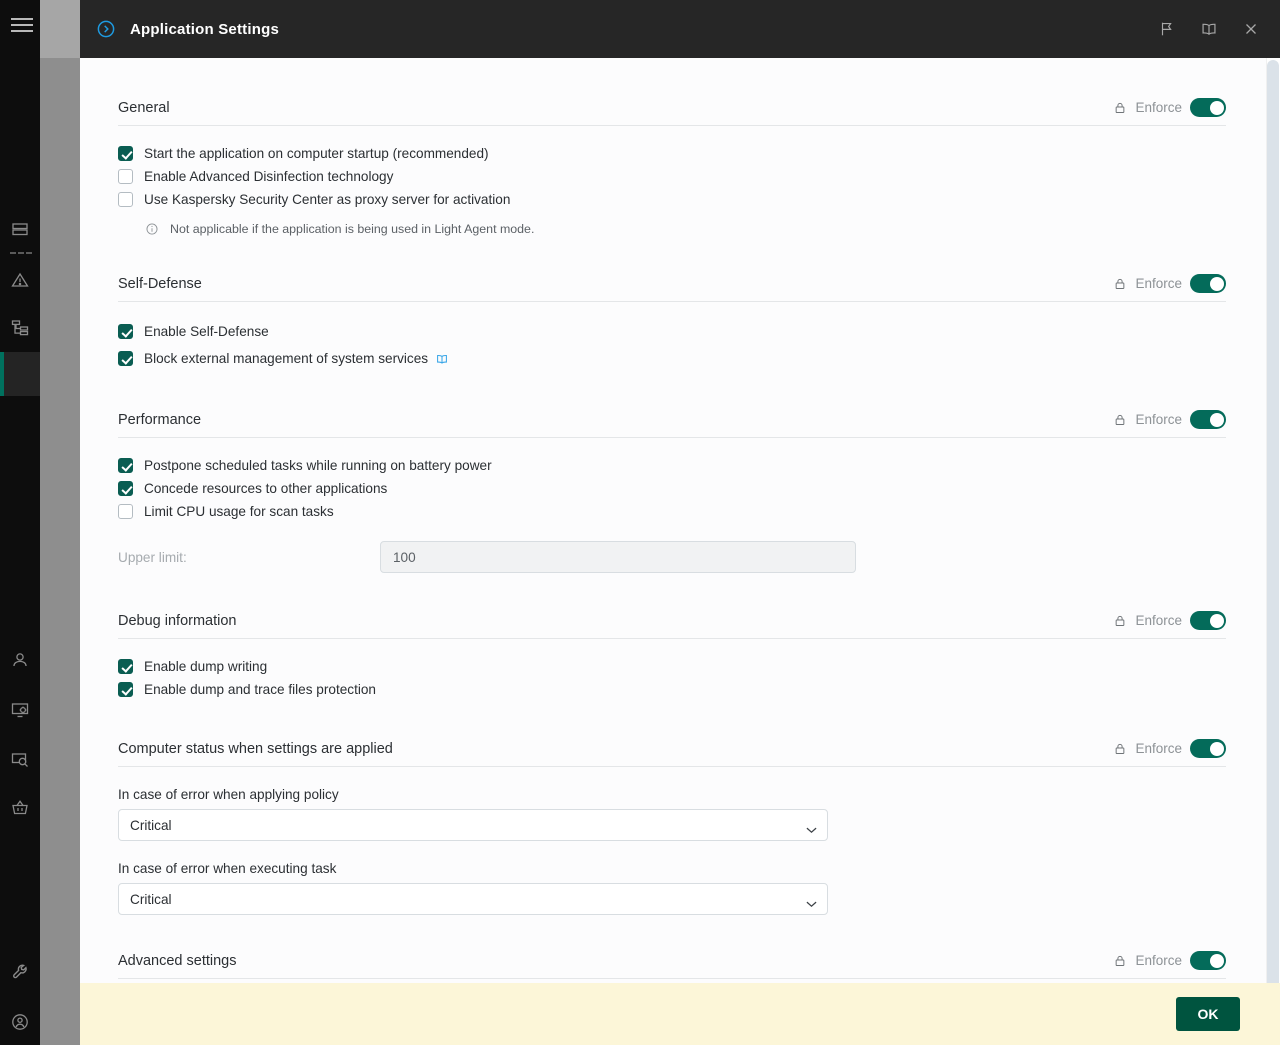  What do you see at coordinates (672, 285) in the screenshot?
I see `section-header: Self-Defense Enforce` at bounding box center [672, 285].